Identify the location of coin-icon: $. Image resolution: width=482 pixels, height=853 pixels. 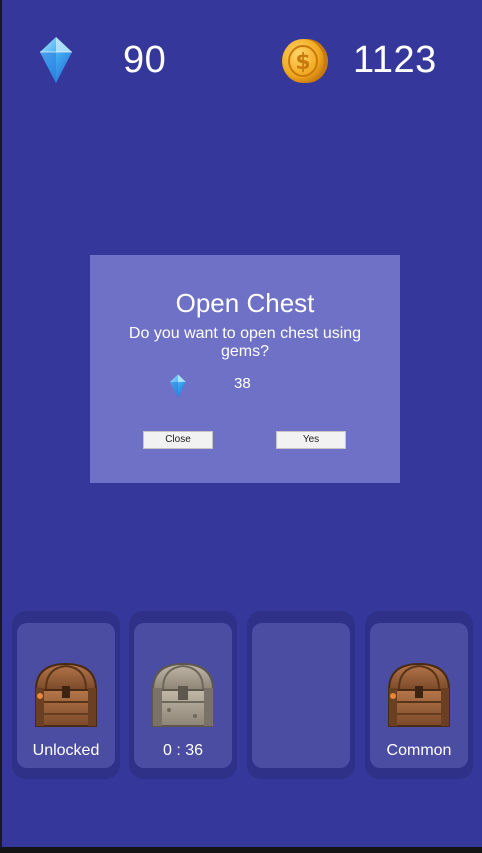
(305, 61).